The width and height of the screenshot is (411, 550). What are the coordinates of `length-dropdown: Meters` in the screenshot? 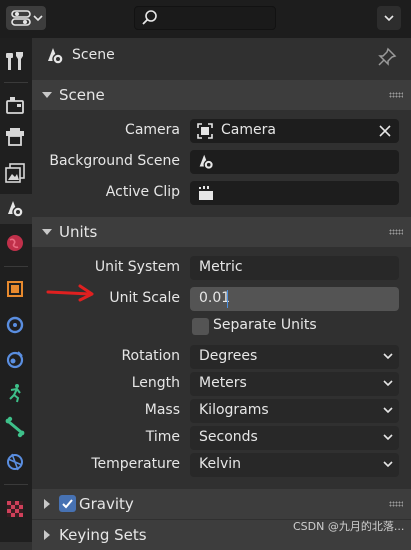 It's located at (294, 384).